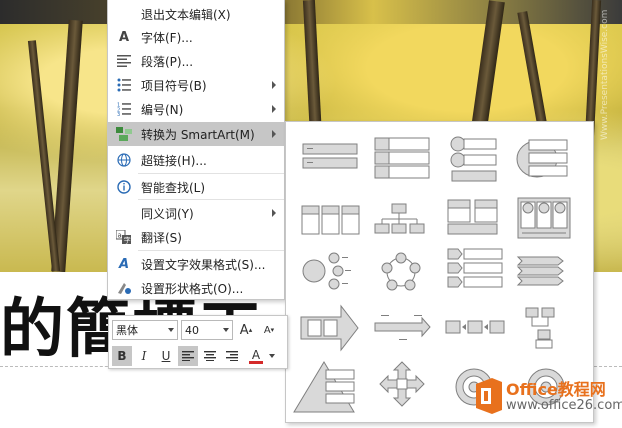  Describe the element at coordinates (207, 330) in the screenshot. I see `font-size-combo: 40` at that location.